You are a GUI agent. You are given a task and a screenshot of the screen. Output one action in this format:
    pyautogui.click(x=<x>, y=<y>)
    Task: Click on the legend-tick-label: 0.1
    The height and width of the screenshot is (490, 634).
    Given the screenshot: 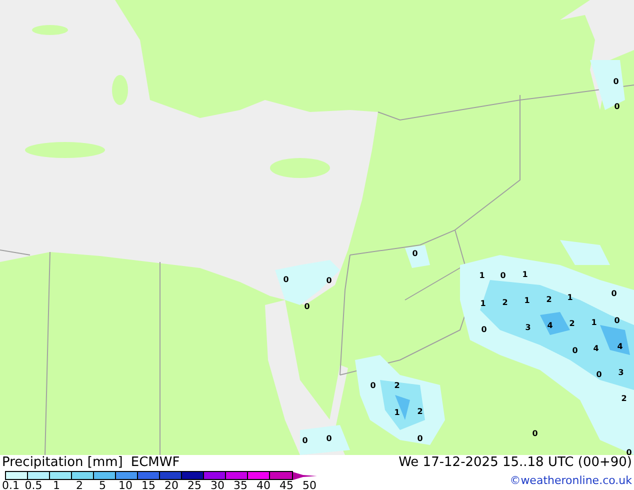 What is the action you would take?
    pyautogui.click(x=11, y=485)
    